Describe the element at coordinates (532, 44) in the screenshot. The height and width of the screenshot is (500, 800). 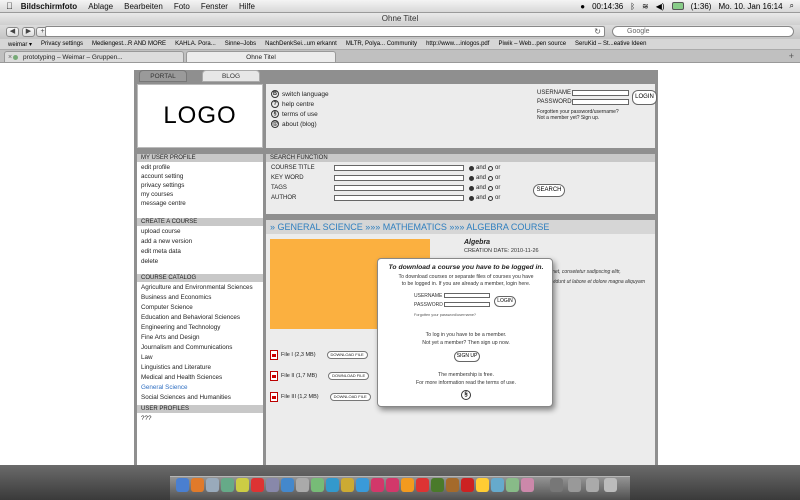
I see `bookmark: Piwik – Web...pen source` at that location.